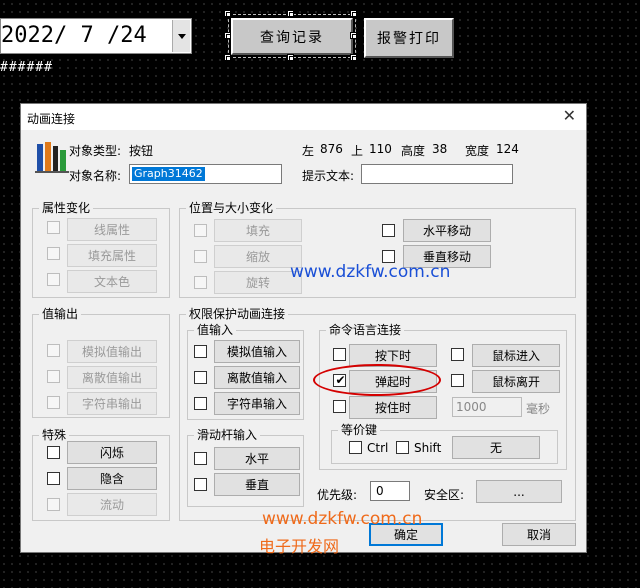 Image resolution: width=640 pixels, height=588 pixels. I want to click on shift-checkbox, so click(402, 447).